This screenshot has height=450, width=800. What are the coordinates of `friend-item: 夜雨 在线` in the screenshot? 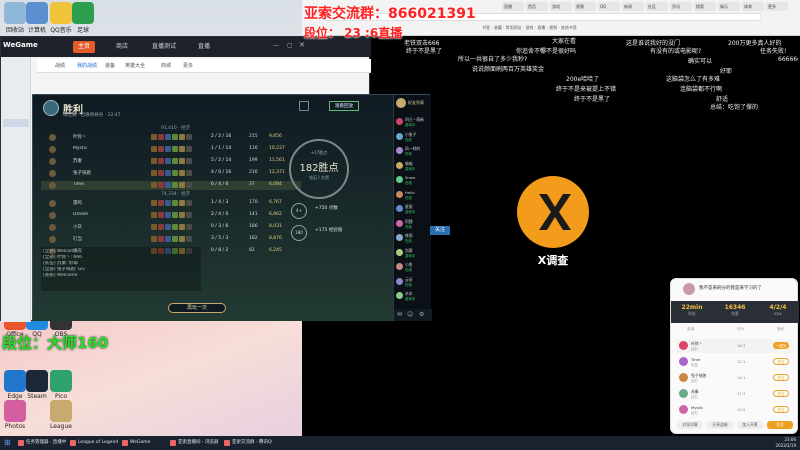 It's located at (414, 238).